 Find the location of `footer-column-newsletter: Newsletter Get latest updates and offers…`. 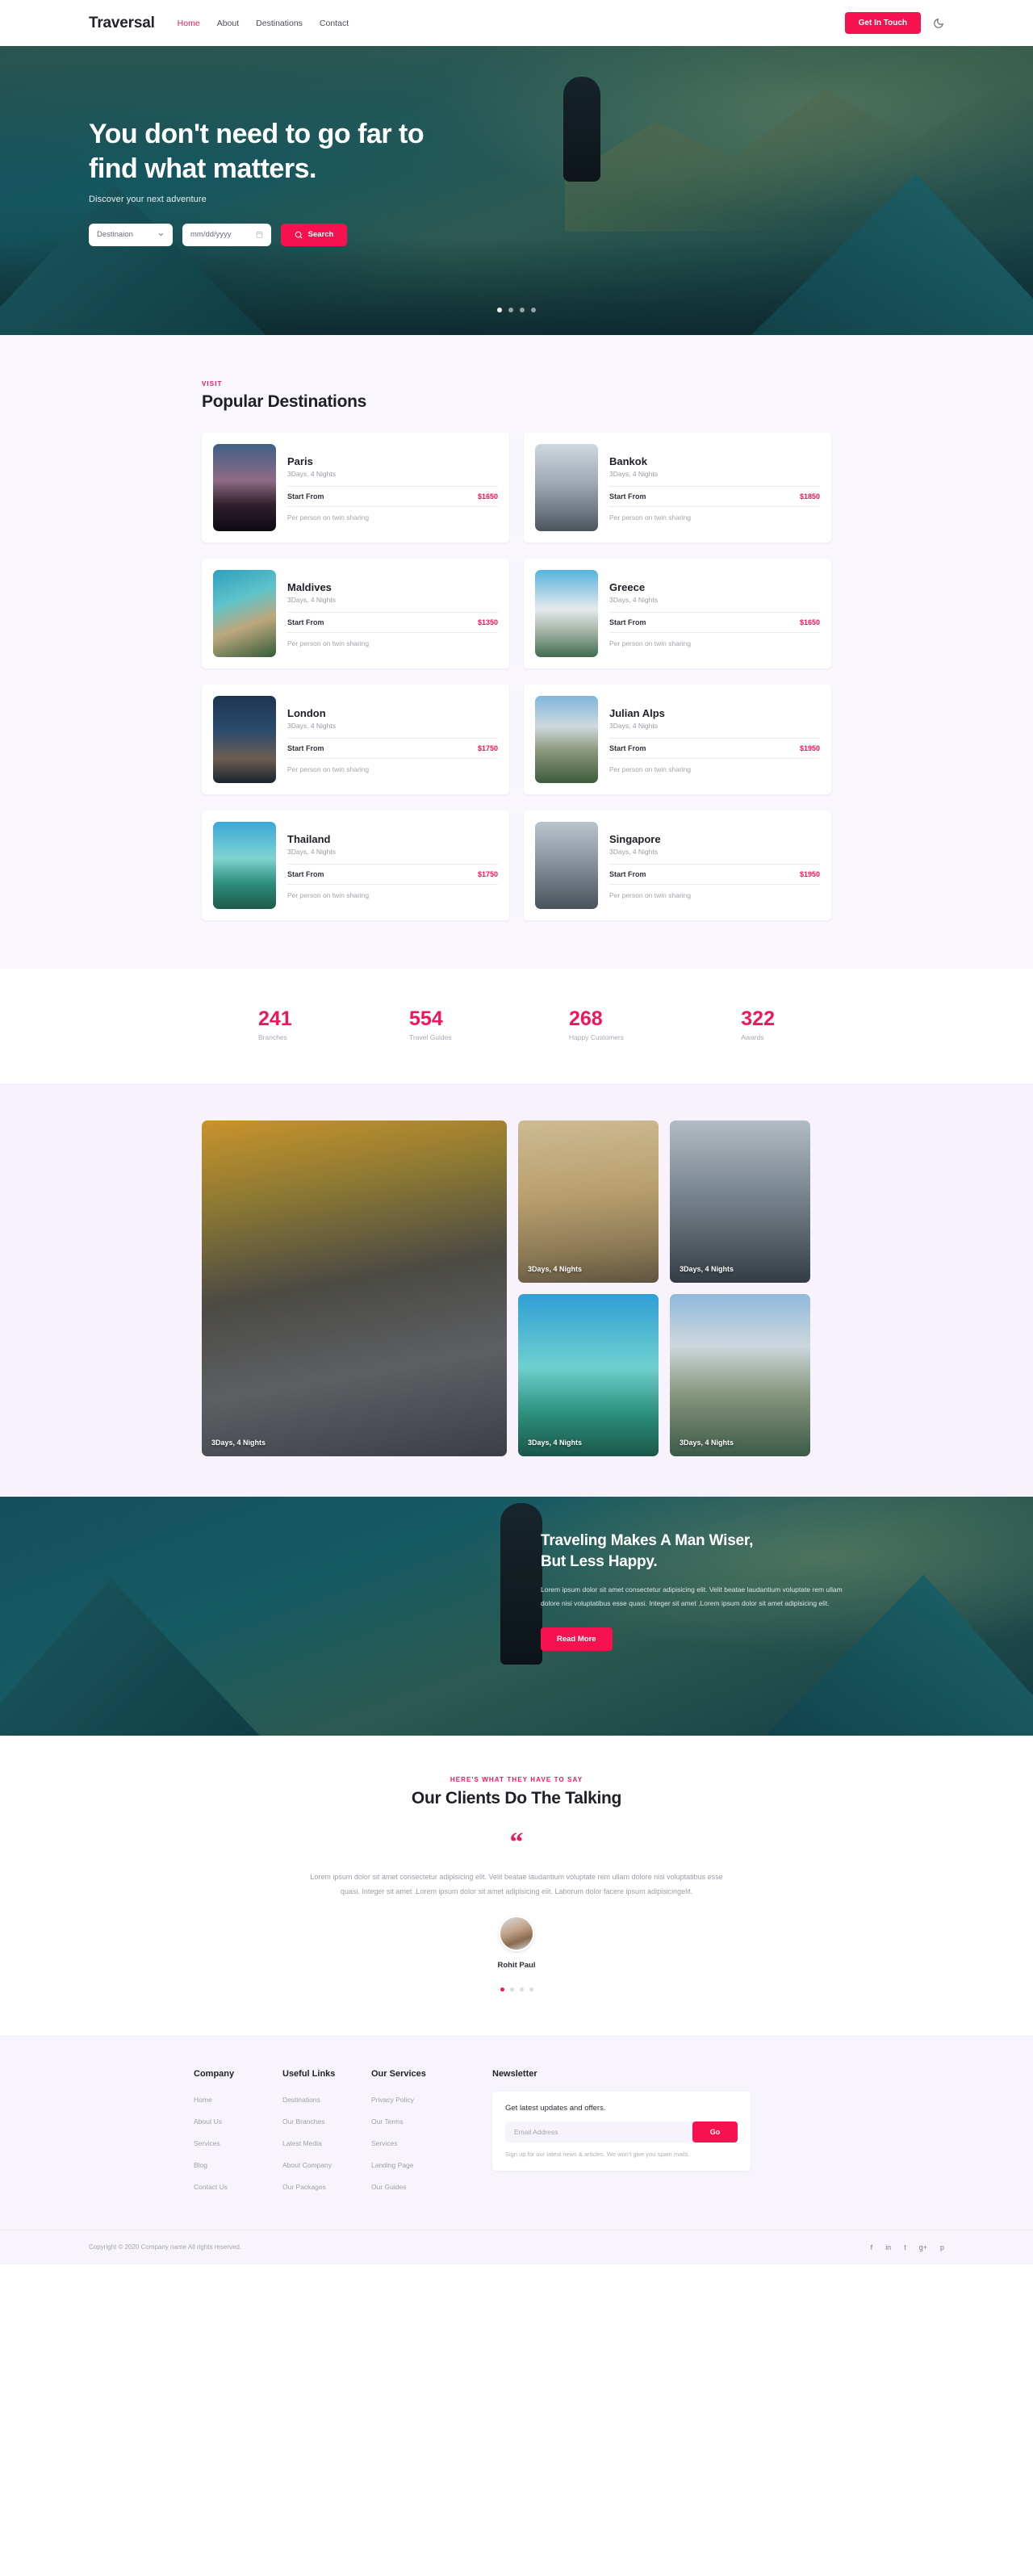

footer-column-newsletter: Newsletter Get latest updates and offers… is located at coordinates (621, 2135).